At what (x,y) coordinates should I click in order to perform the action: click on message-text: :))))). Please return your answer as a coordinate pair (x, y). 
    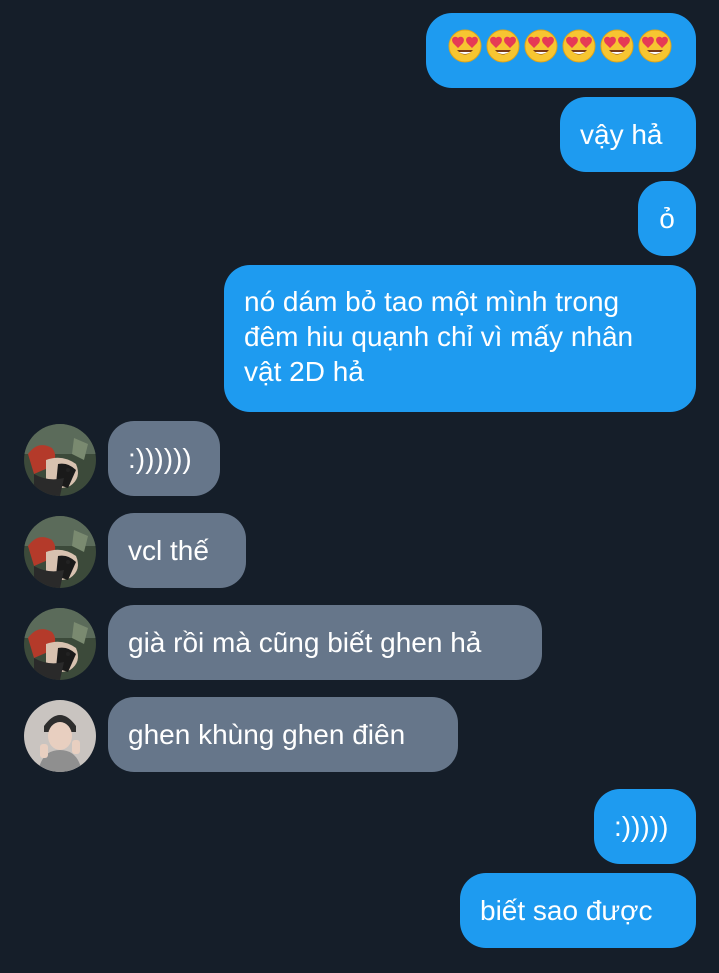
    Looking at the image, I should click on (641, 826).